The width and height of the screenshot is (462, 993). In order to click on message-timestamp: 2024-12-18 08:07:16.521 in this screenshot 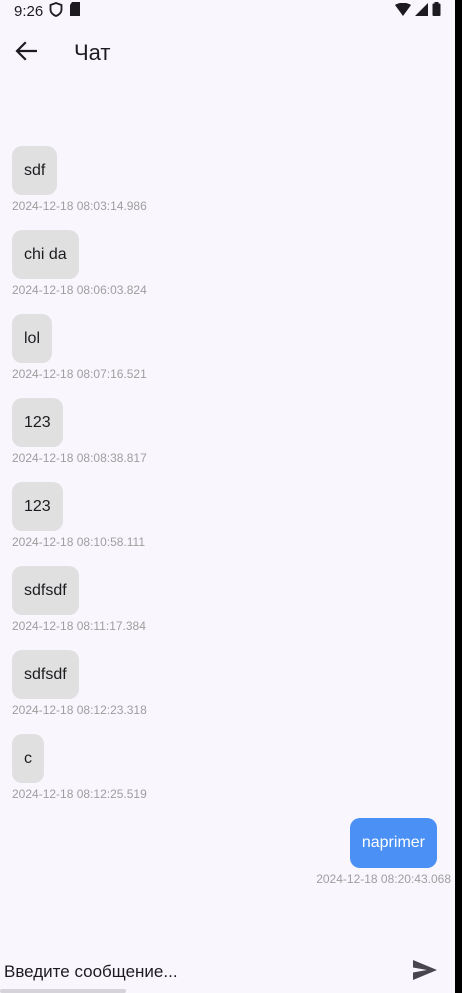, I will do `click(79, 374)`.